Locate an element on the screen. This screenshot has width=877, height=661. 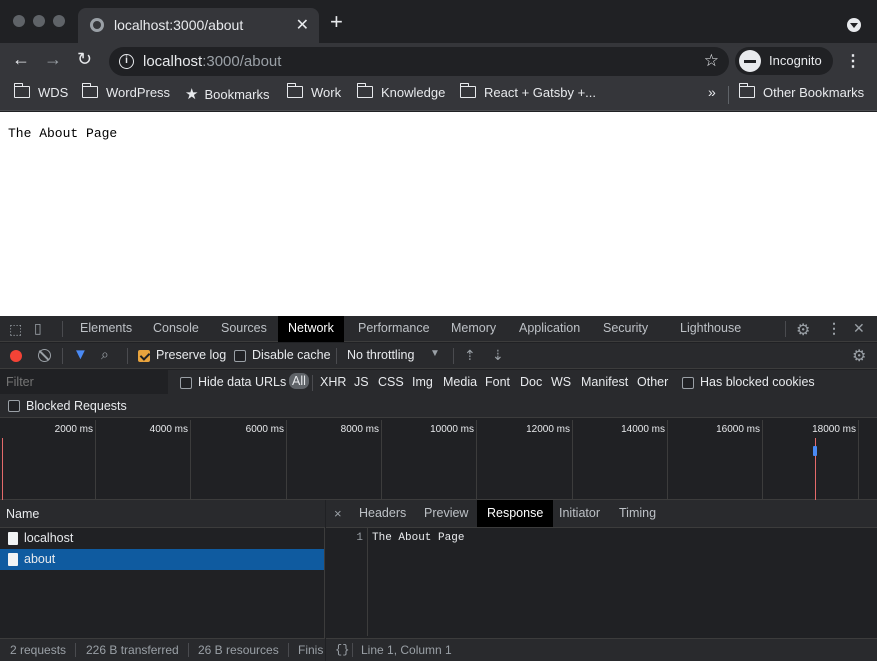
tab-console: Console is located at coordinates (176, 329).